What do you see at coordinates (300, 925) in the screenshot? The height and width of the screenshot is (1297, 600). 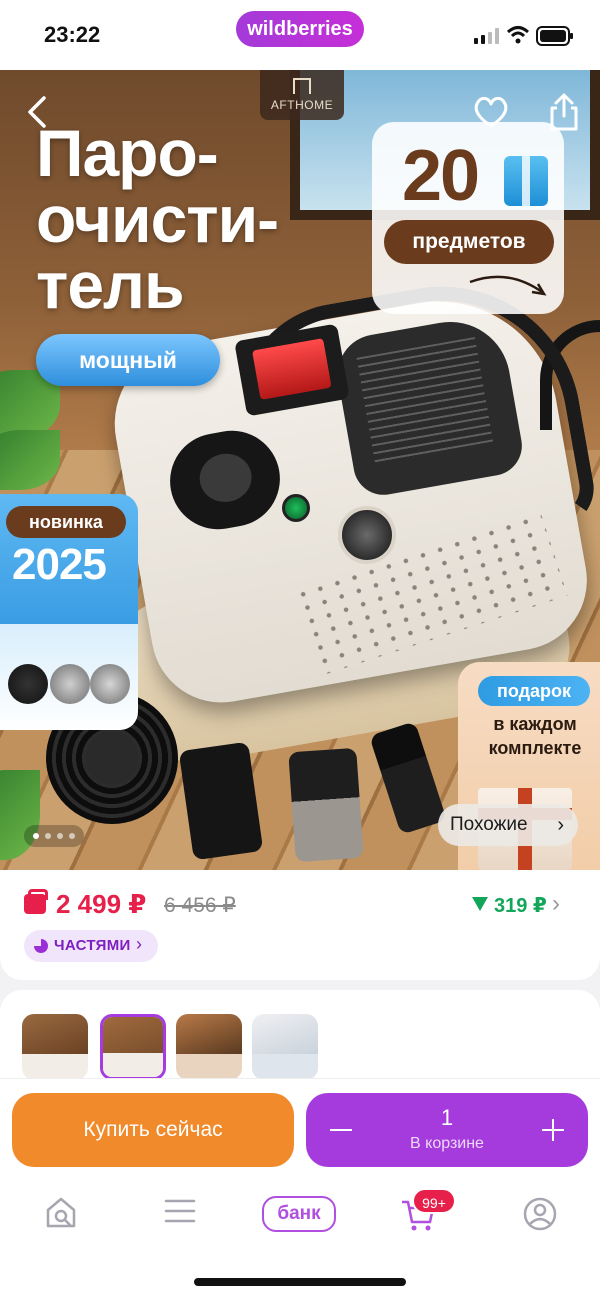 I see `price-card: 2 499 ₽ 6 456 ₽ 319 ₽ › ЧАСТЯМИ ›` at bounding box center [300, 925].